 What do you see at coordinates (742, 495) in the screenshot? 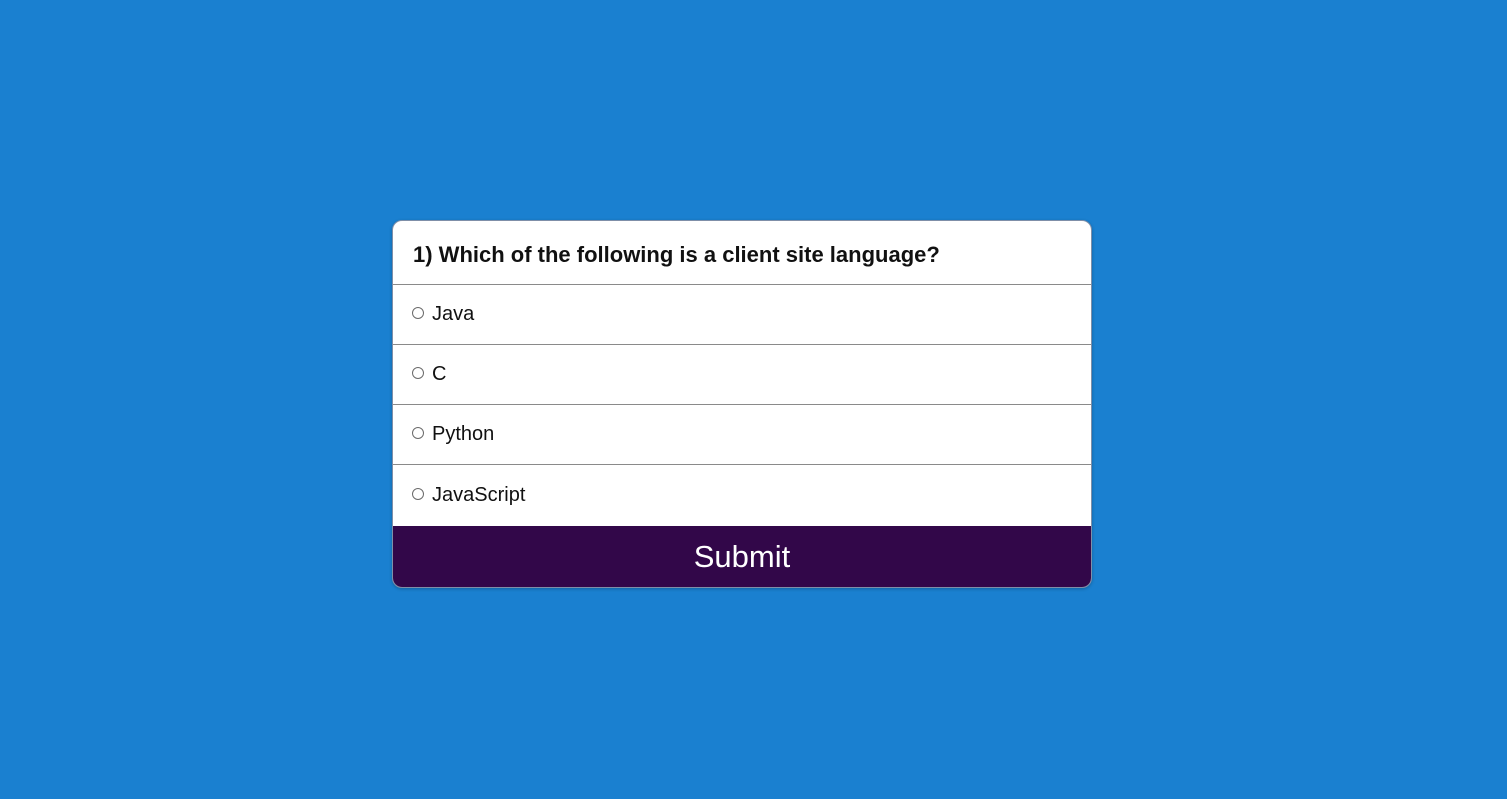
I see `option-javascript: JavaScript` at bounding box center [742, 495].